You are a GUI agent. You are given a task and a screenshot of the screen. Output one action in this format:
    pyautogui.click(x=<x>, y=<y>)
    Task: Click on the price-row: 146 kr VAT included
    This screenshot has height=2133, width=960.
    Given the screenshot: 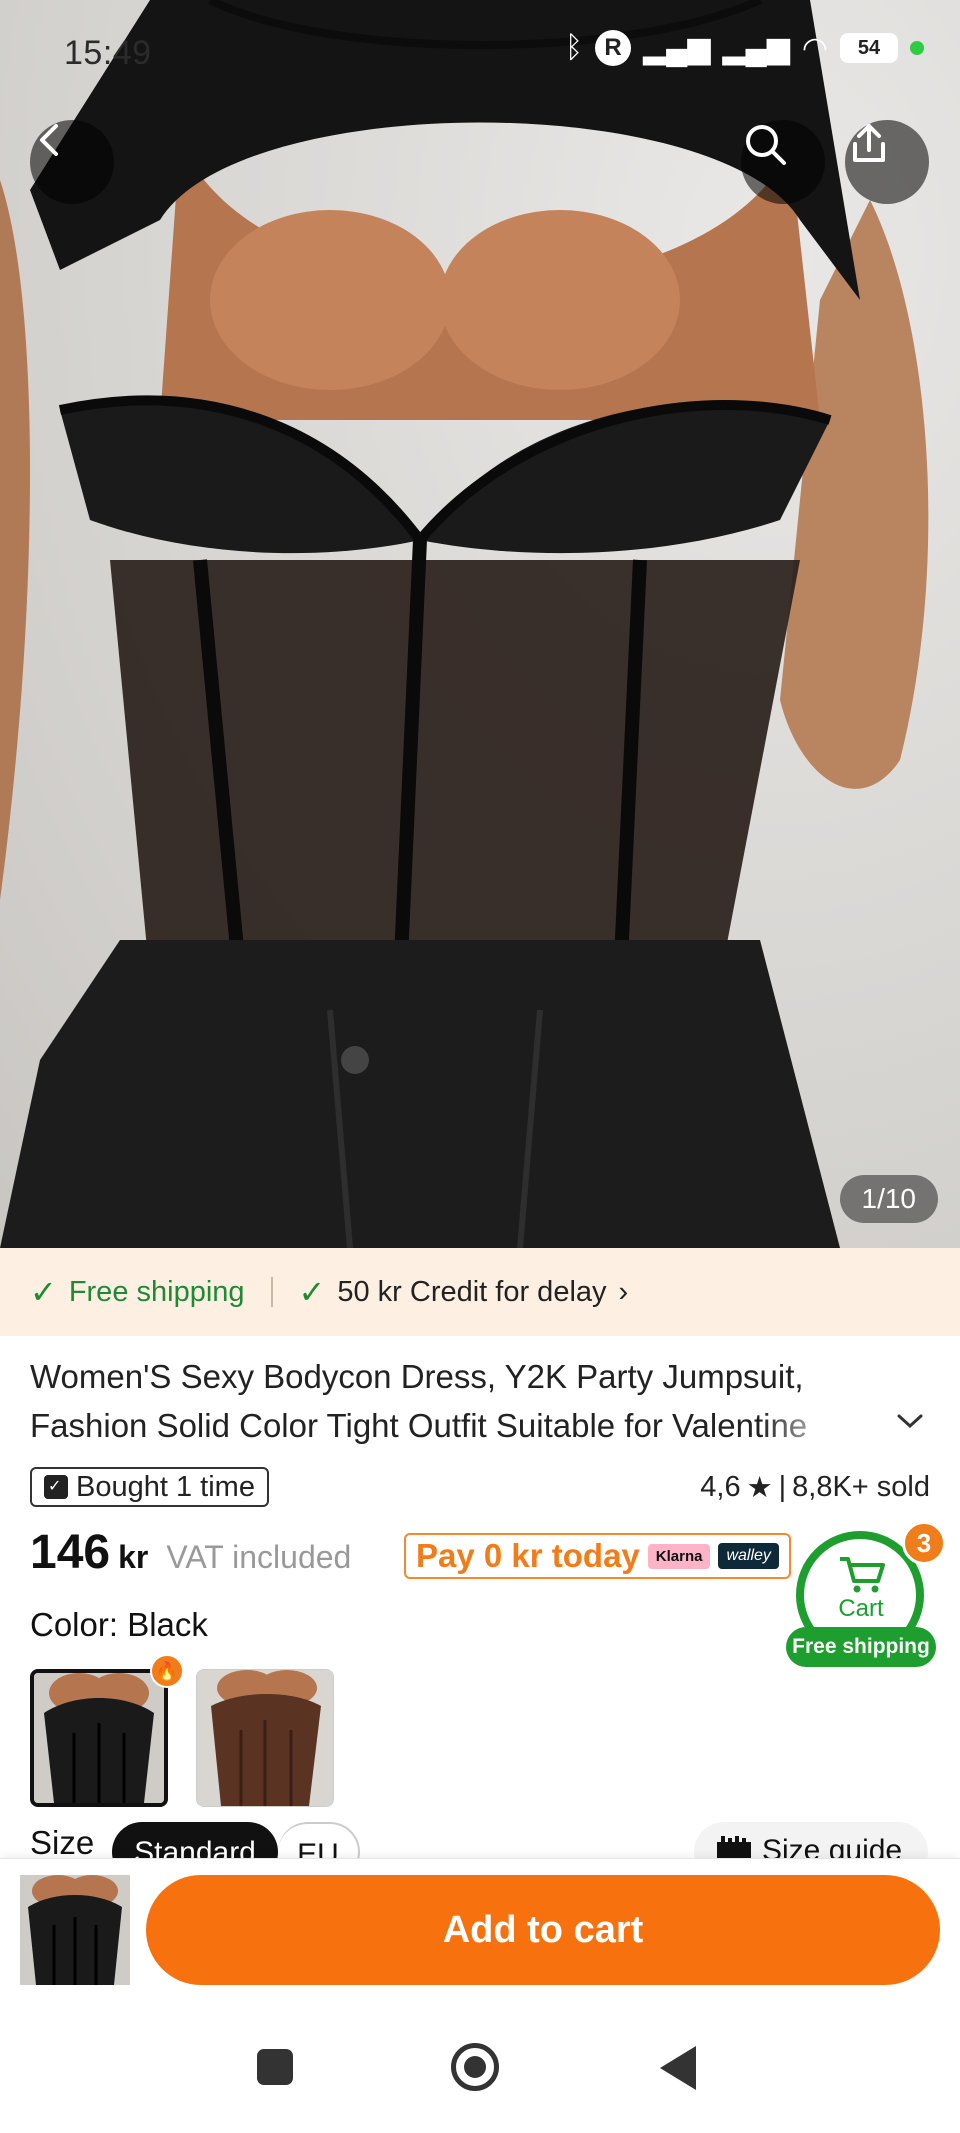 What is the action you would take?
    pyautogui.click(x=190, y=1552)
    